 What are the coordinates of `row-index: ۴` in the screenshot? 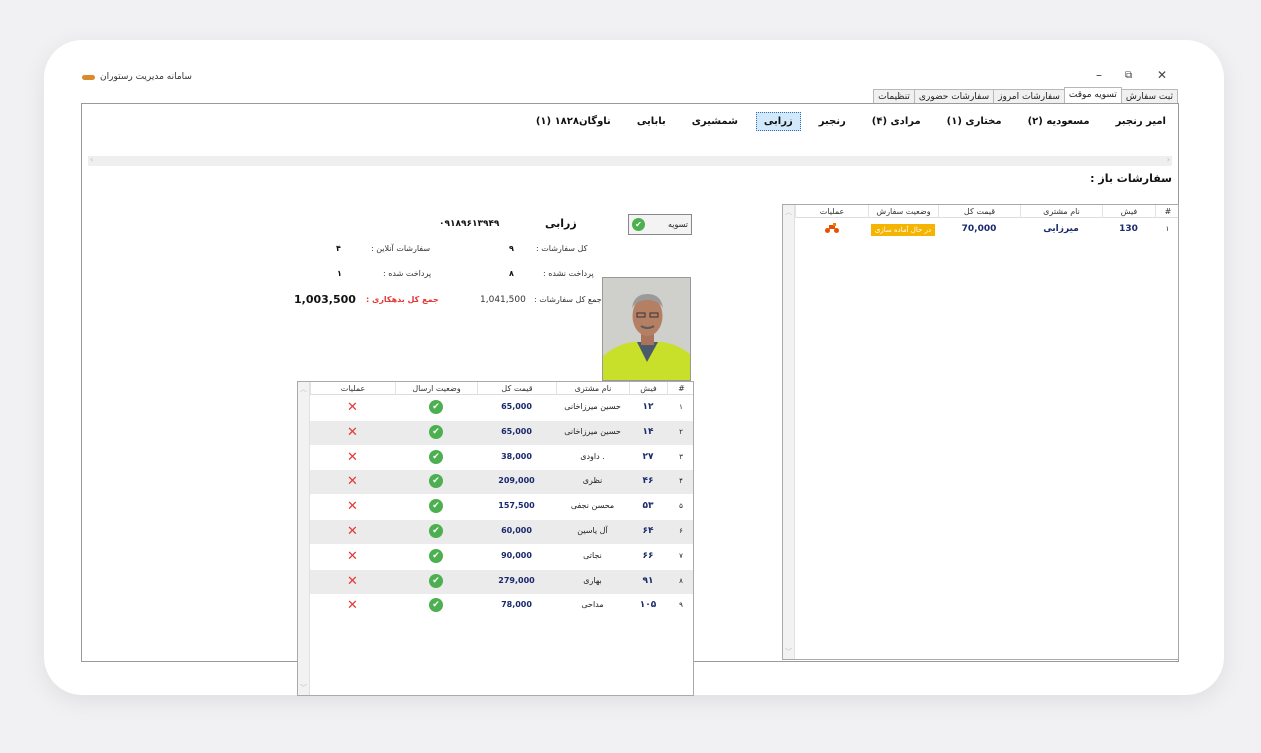 It's located at (681, 481).